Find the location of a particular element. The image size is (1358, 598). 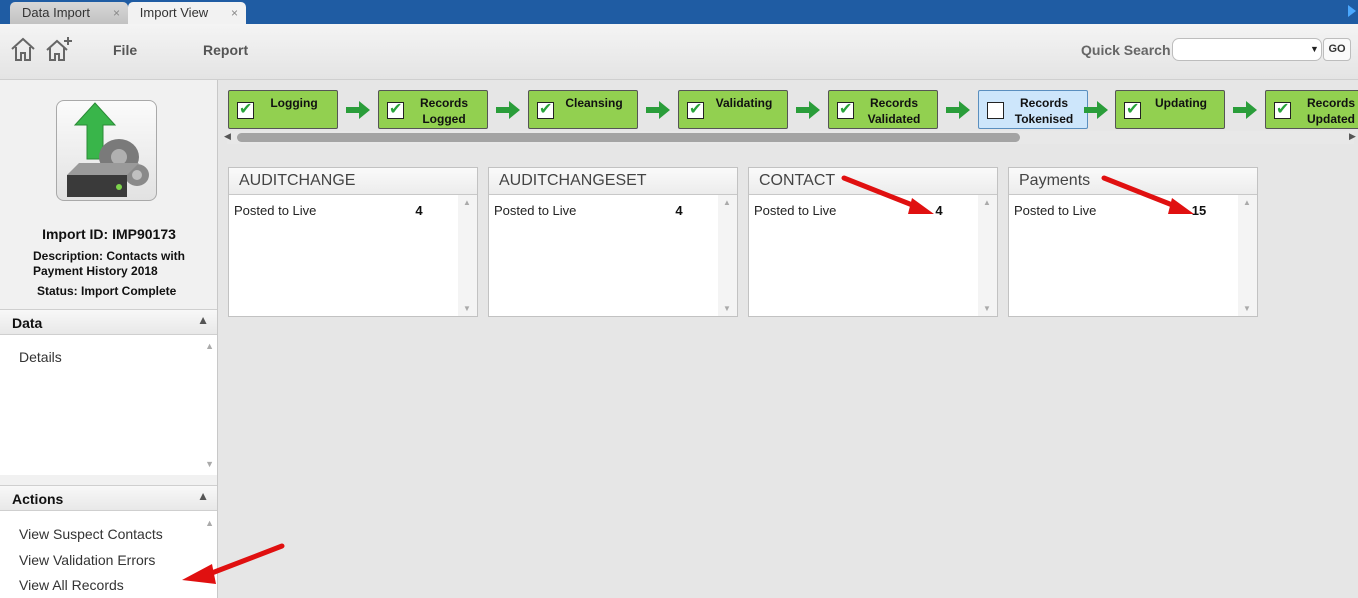

go-button: GO is located at coordinates (1337, 49).